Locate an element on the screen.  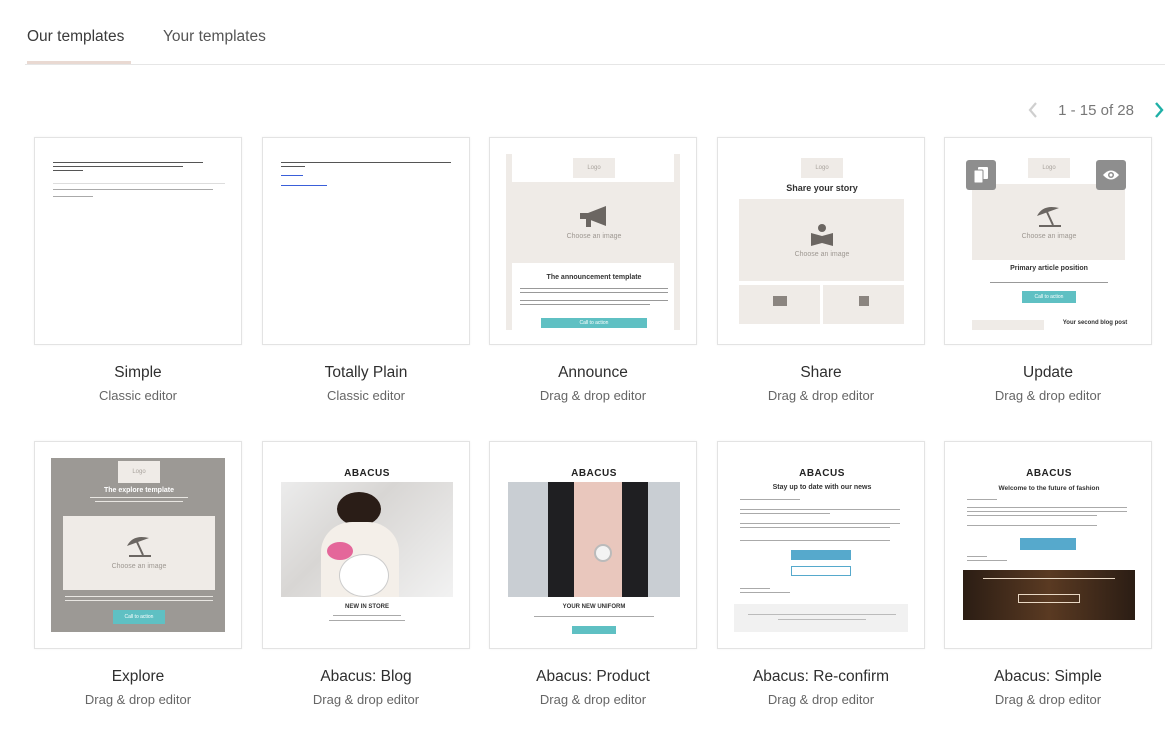
tab-your-templates: Your templates is located at coordinates (214, 46).